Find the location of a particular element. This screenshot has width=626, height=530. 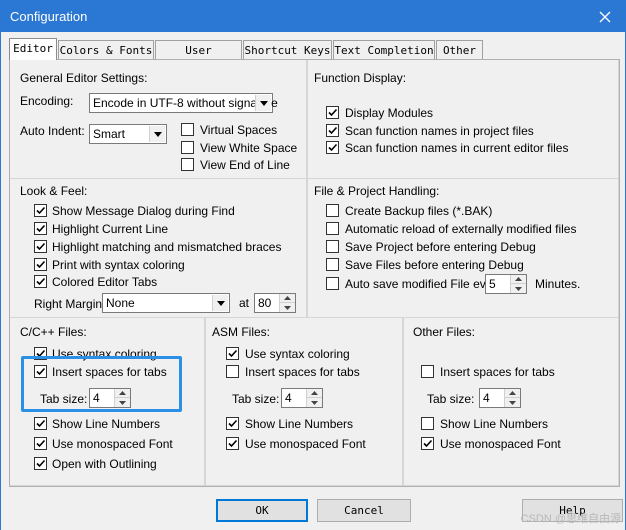

view-white-space-label: View White Space is located at coordinates (249, 148).